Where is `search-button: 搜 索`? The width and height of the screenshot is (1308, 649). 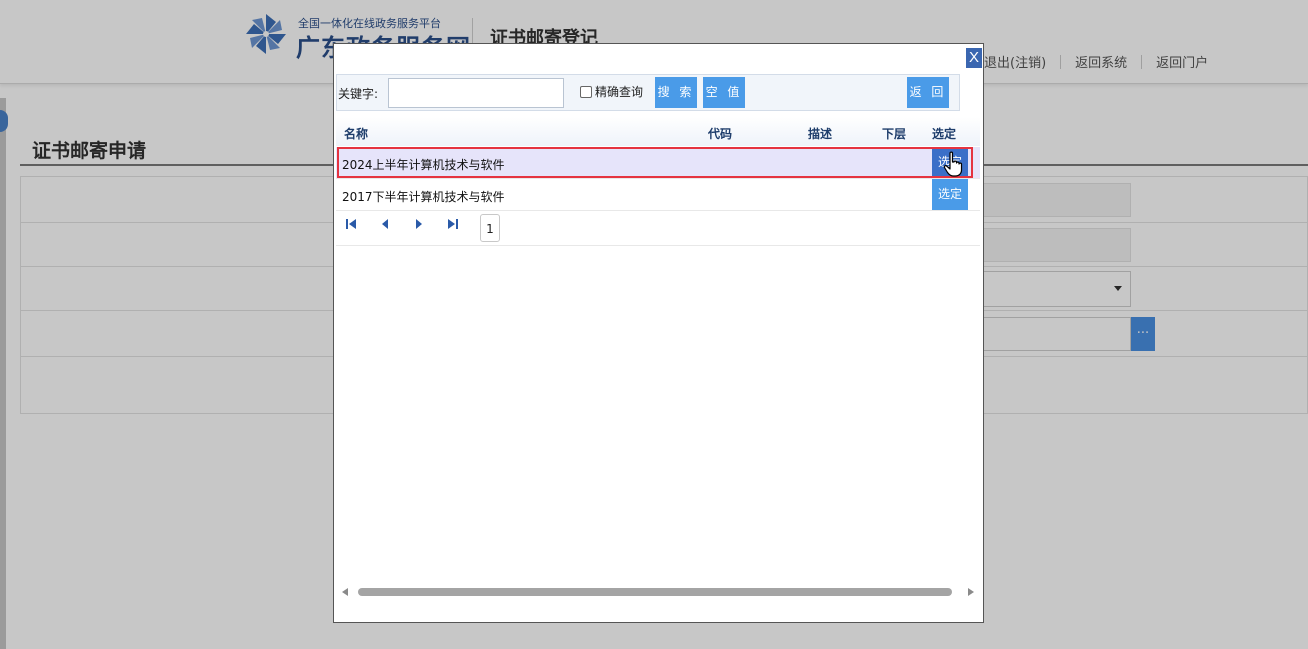
search-button: 搜 索 is located at coordinates (676, 92).